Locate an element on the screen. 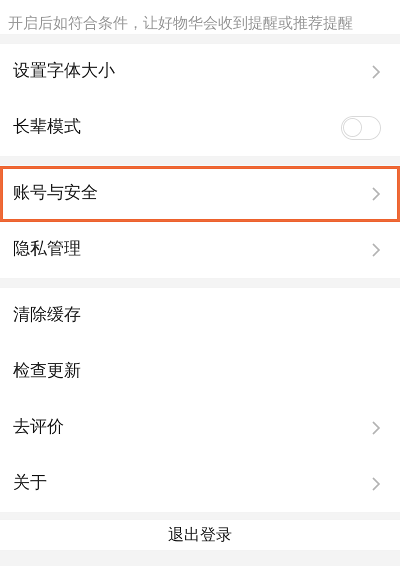  settings-label: 清除缓存 is located at coordinates (47, 316).